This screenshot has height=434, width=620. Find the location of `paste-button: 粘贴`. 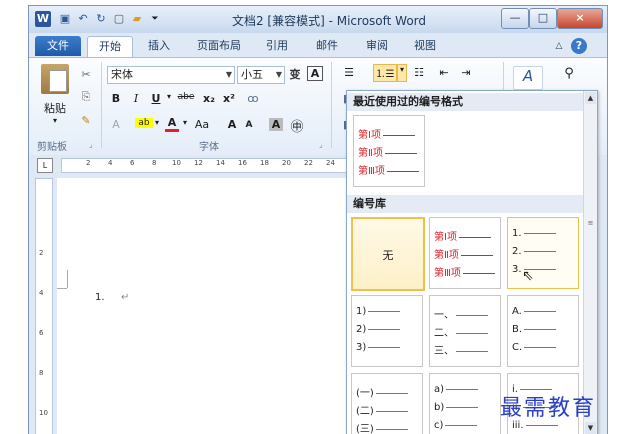

paste-button: 粘贴 is located at coordinates (55, 108).